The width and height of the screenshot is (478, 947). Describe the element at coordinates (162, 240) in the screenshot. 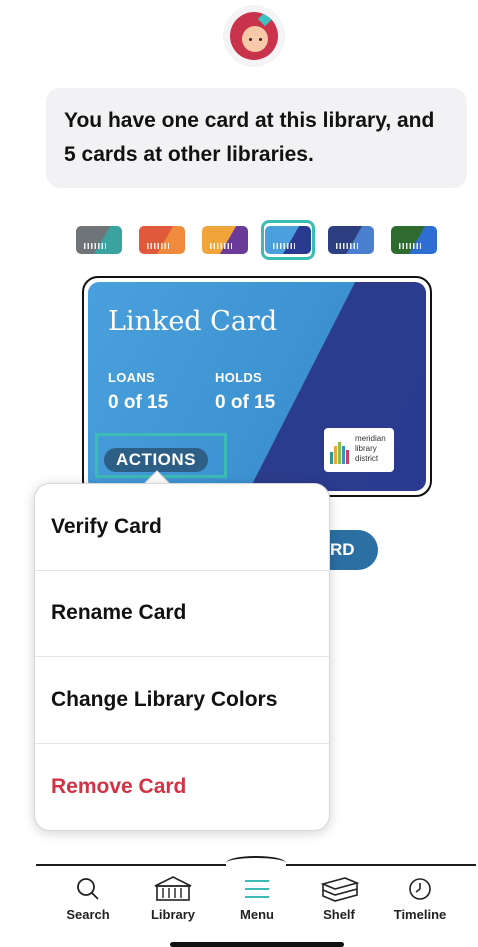

I see `color-swatch-orange-red` at that location.